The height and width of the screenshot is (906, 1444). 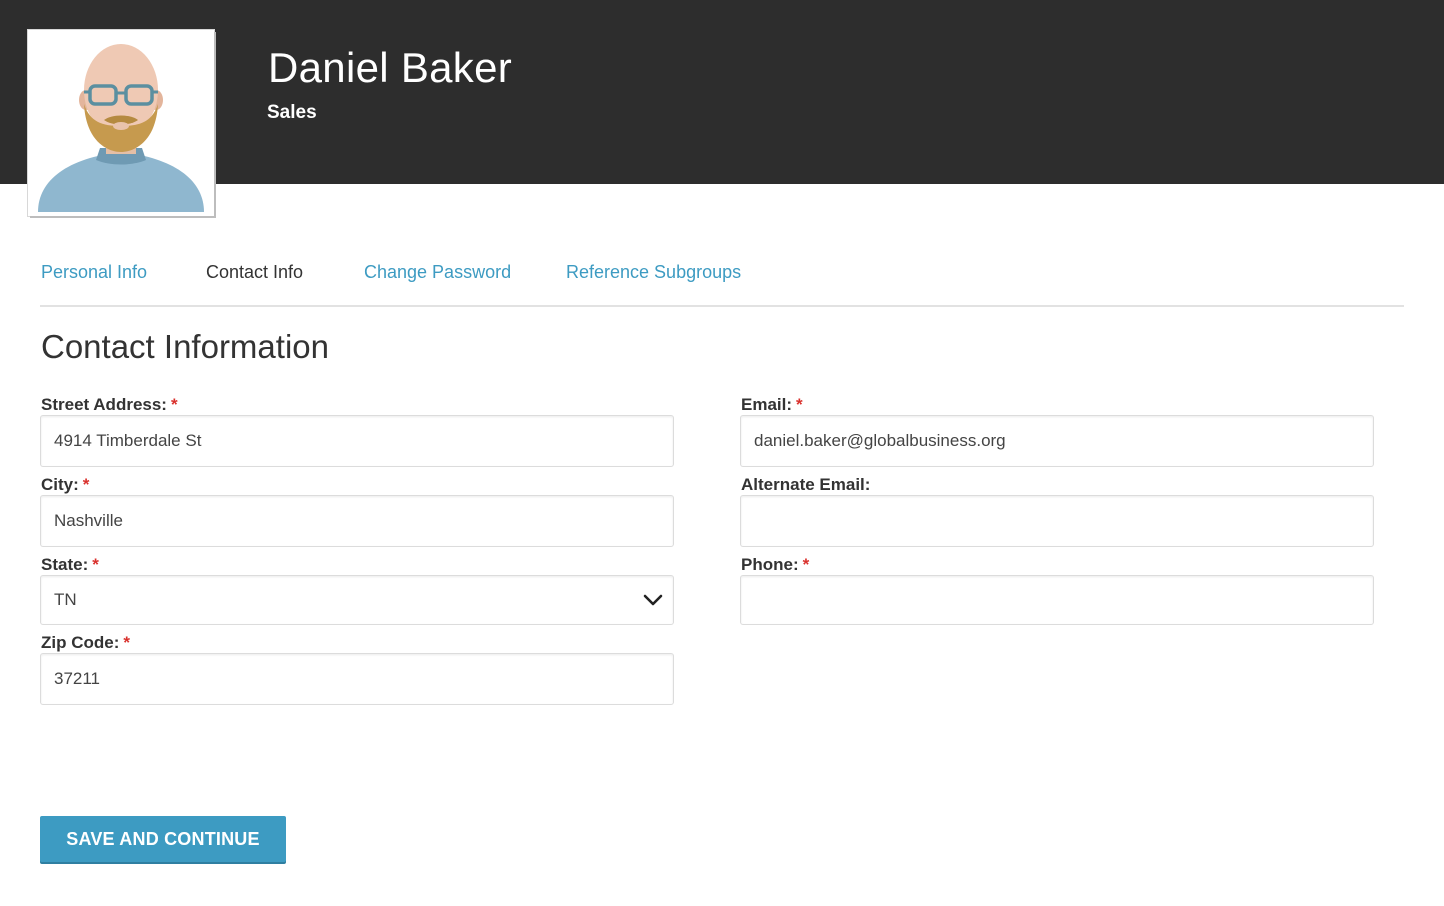 I want to click on state-select-value: TN, so click(x=65, y=599).